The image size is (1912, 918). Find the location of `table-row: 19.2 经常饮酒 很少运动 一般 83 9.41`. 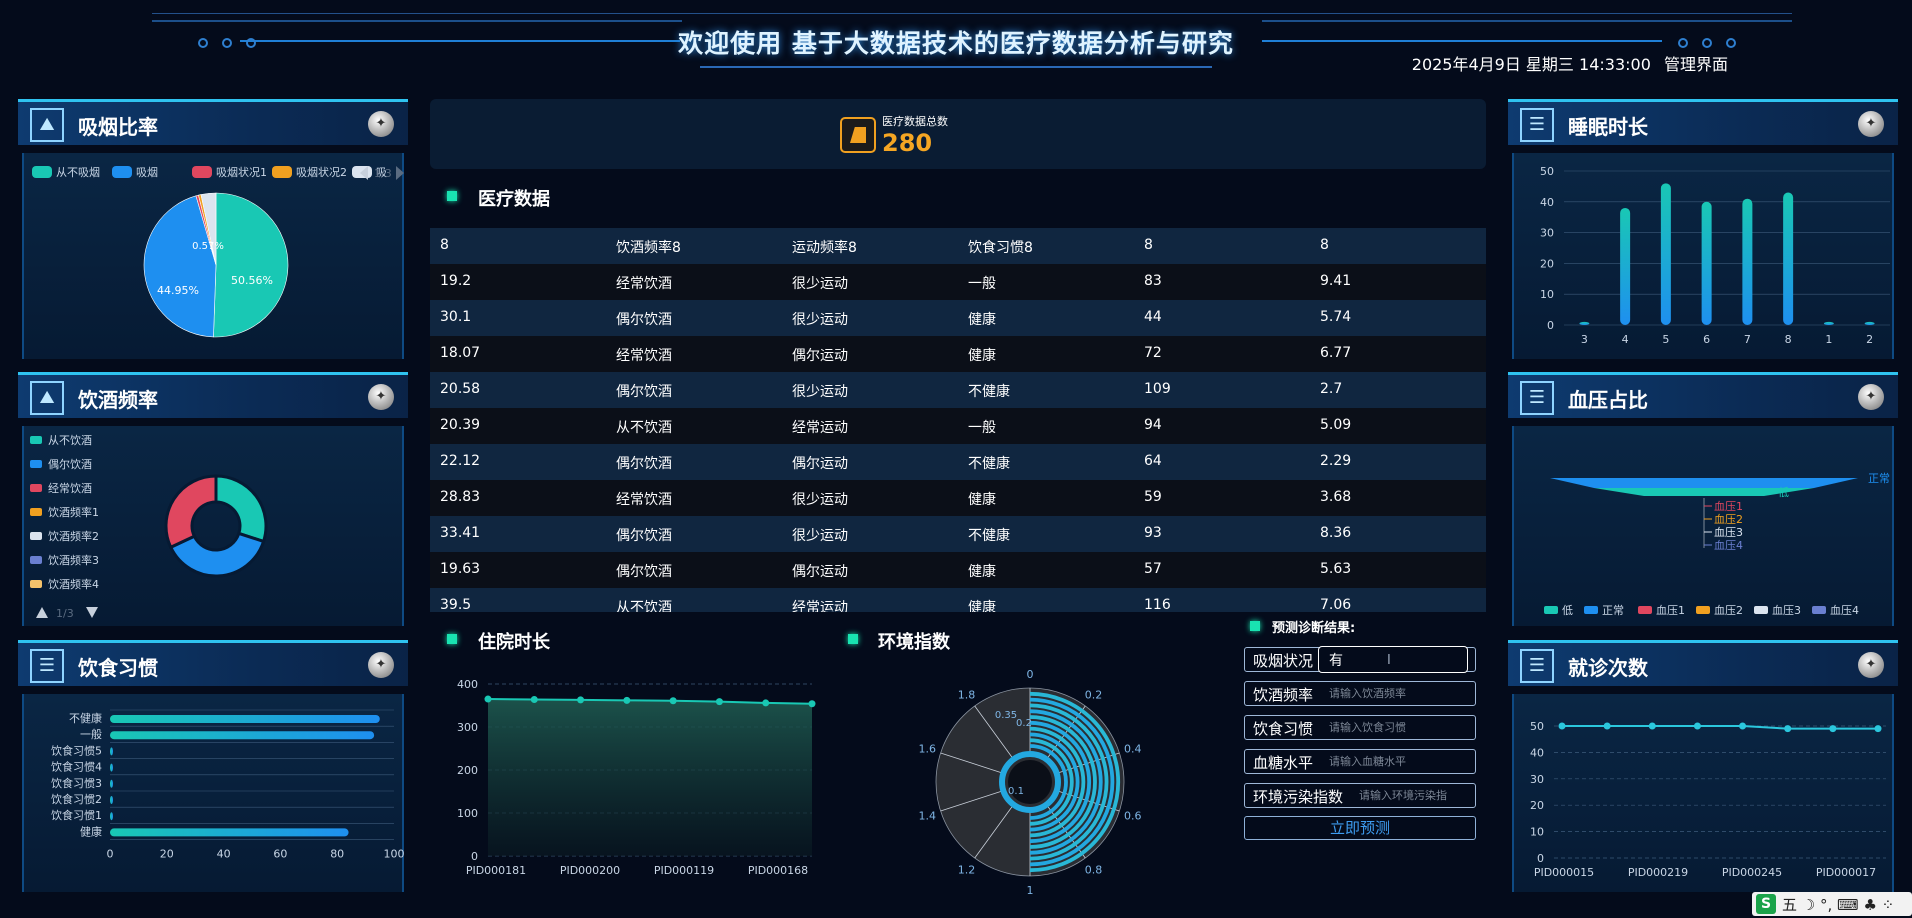

table-row: 19.2 经常饮酒 很少运动 一般 83 9.41 is located at coordinates (958, 282).